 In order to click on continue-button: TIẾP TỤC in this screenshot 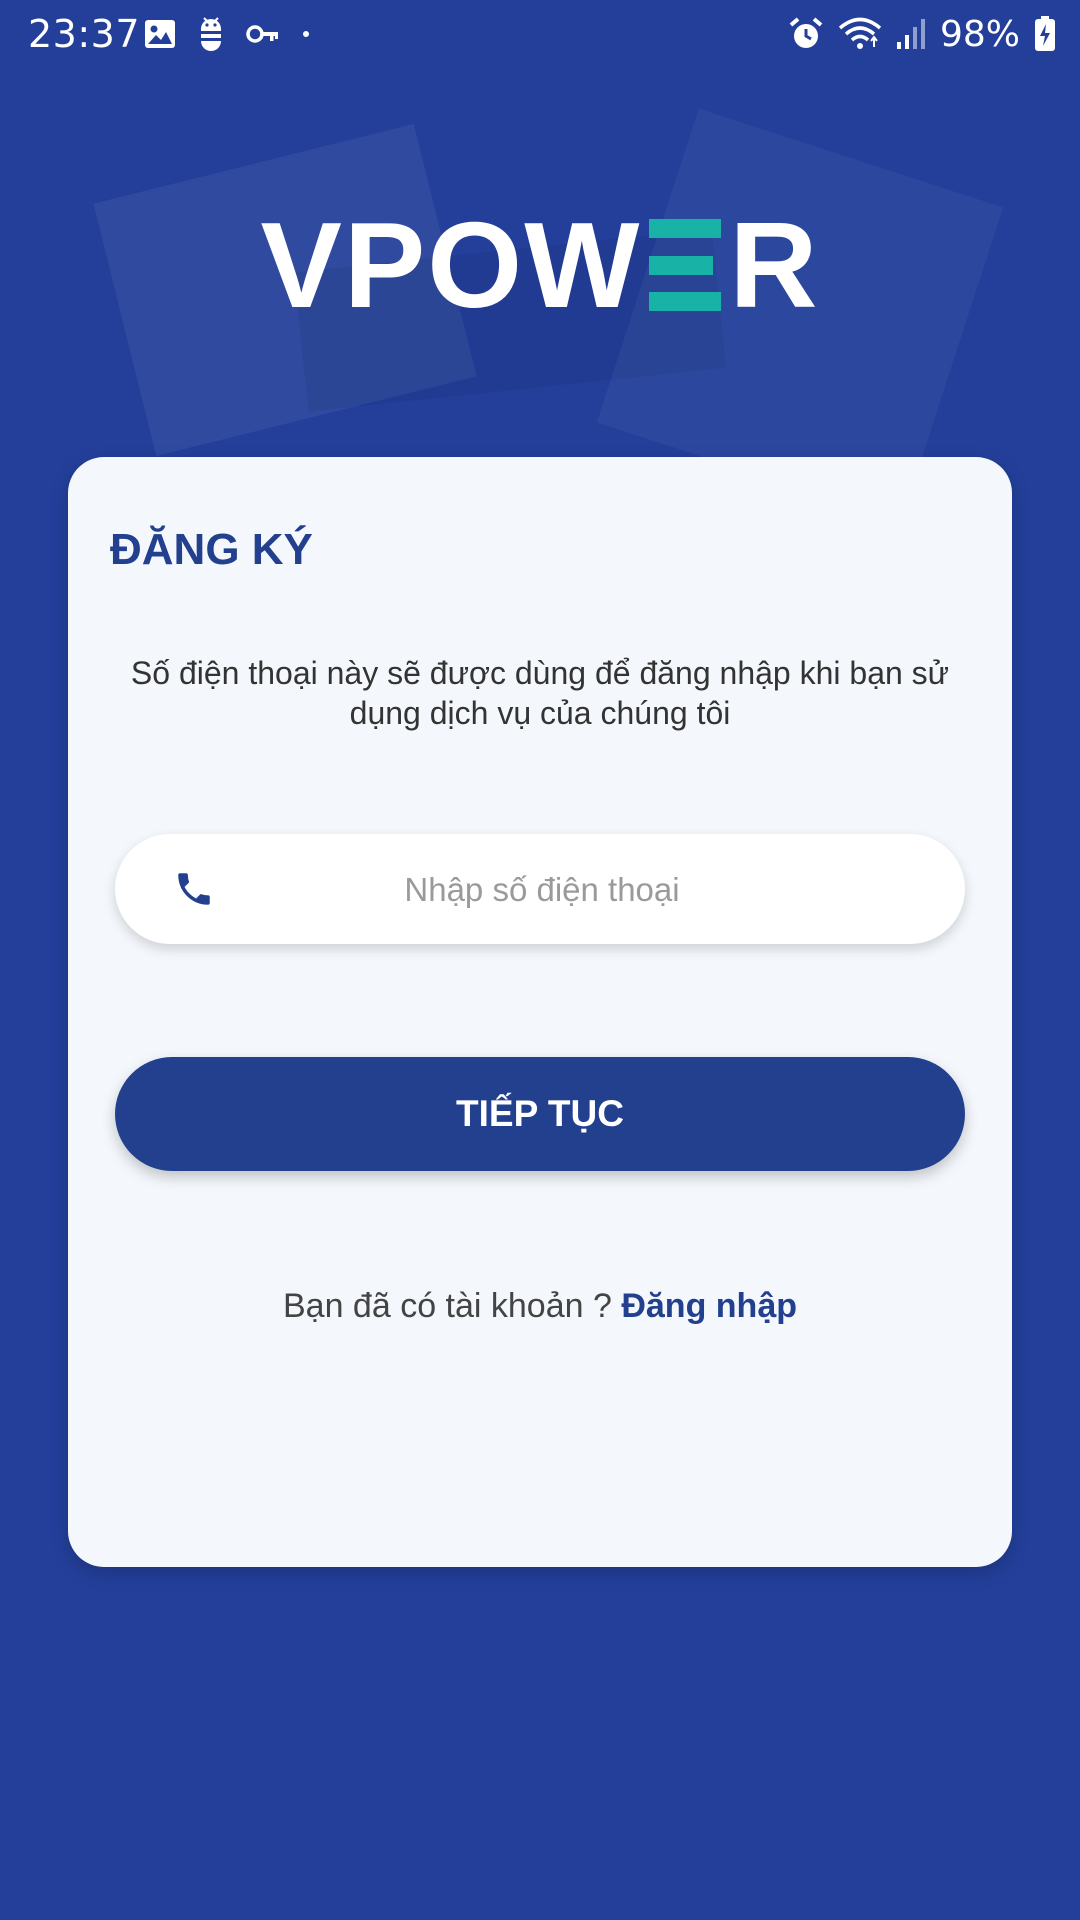, I will do `click(540, 1114)`.